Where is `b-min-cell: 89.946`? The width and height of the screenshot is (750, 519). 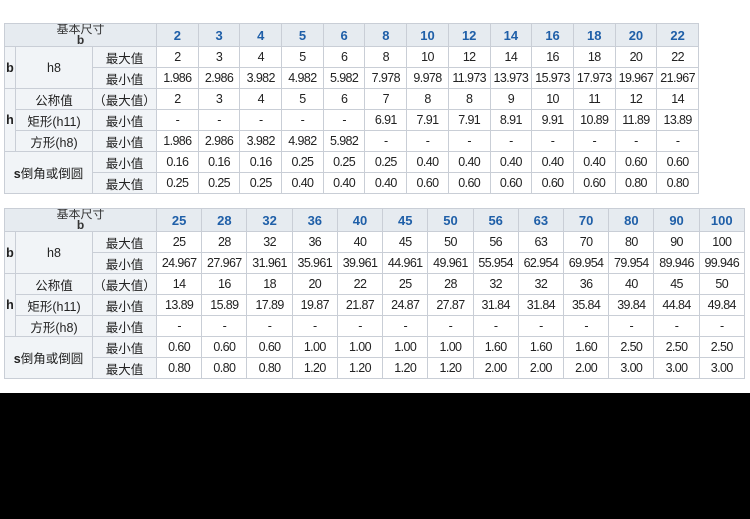 b-min-cell: 89.946 is located at coordinates (676, 263).